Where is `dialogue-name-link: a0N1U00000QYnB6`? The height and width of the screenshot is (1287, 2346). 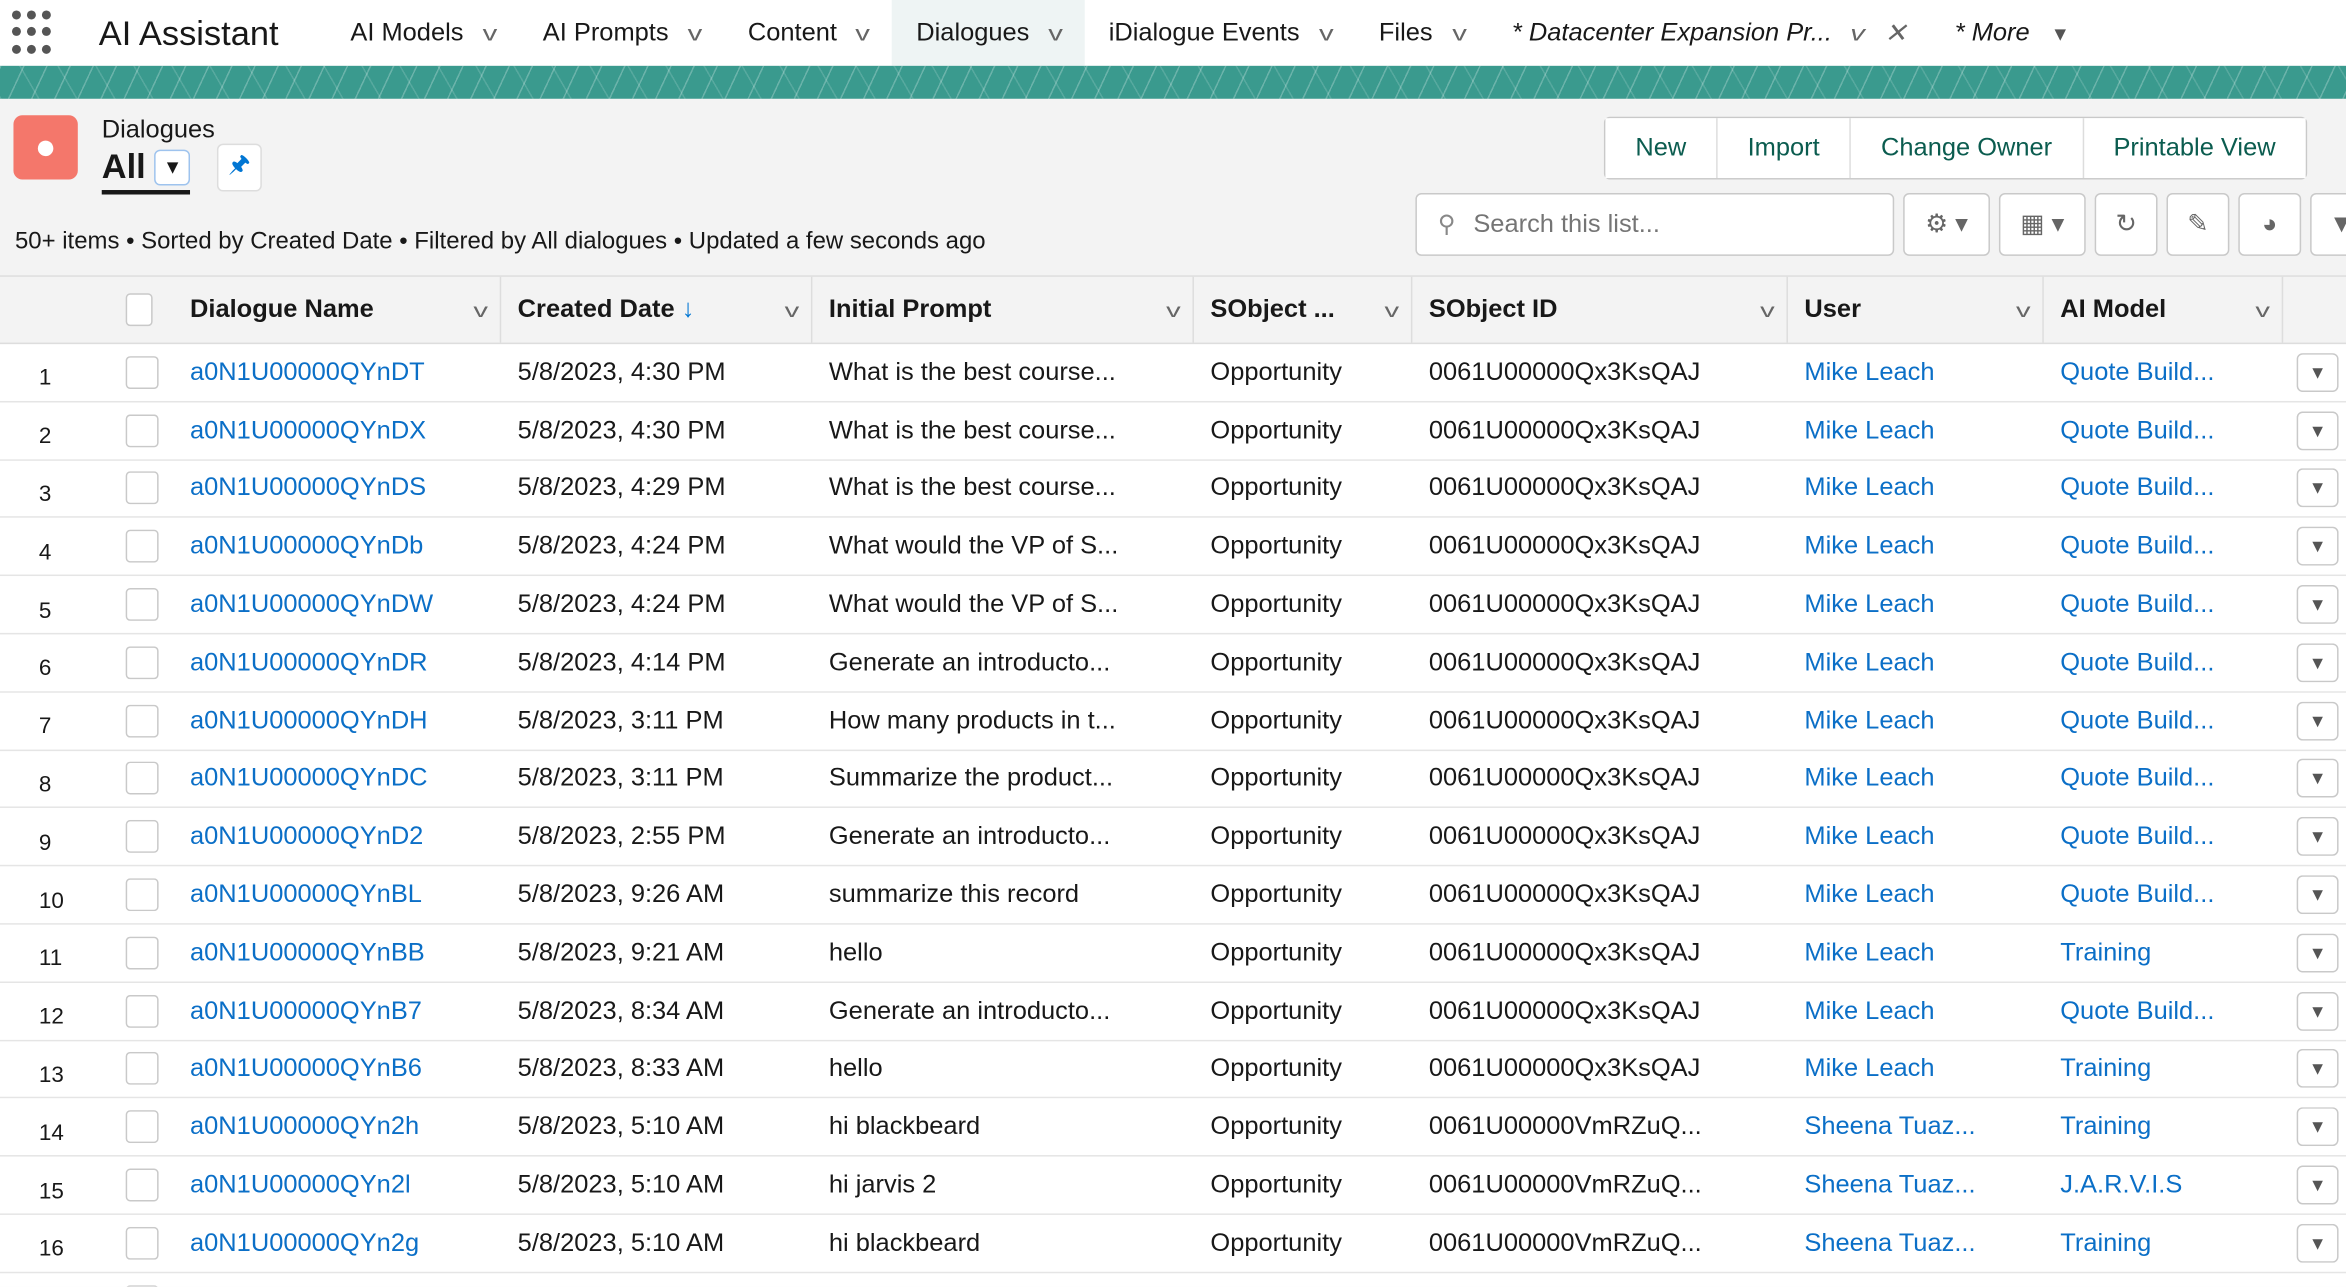
dialogue-name-link: a0N1U00000QYnB6 is located at coordinates (335, 1069).